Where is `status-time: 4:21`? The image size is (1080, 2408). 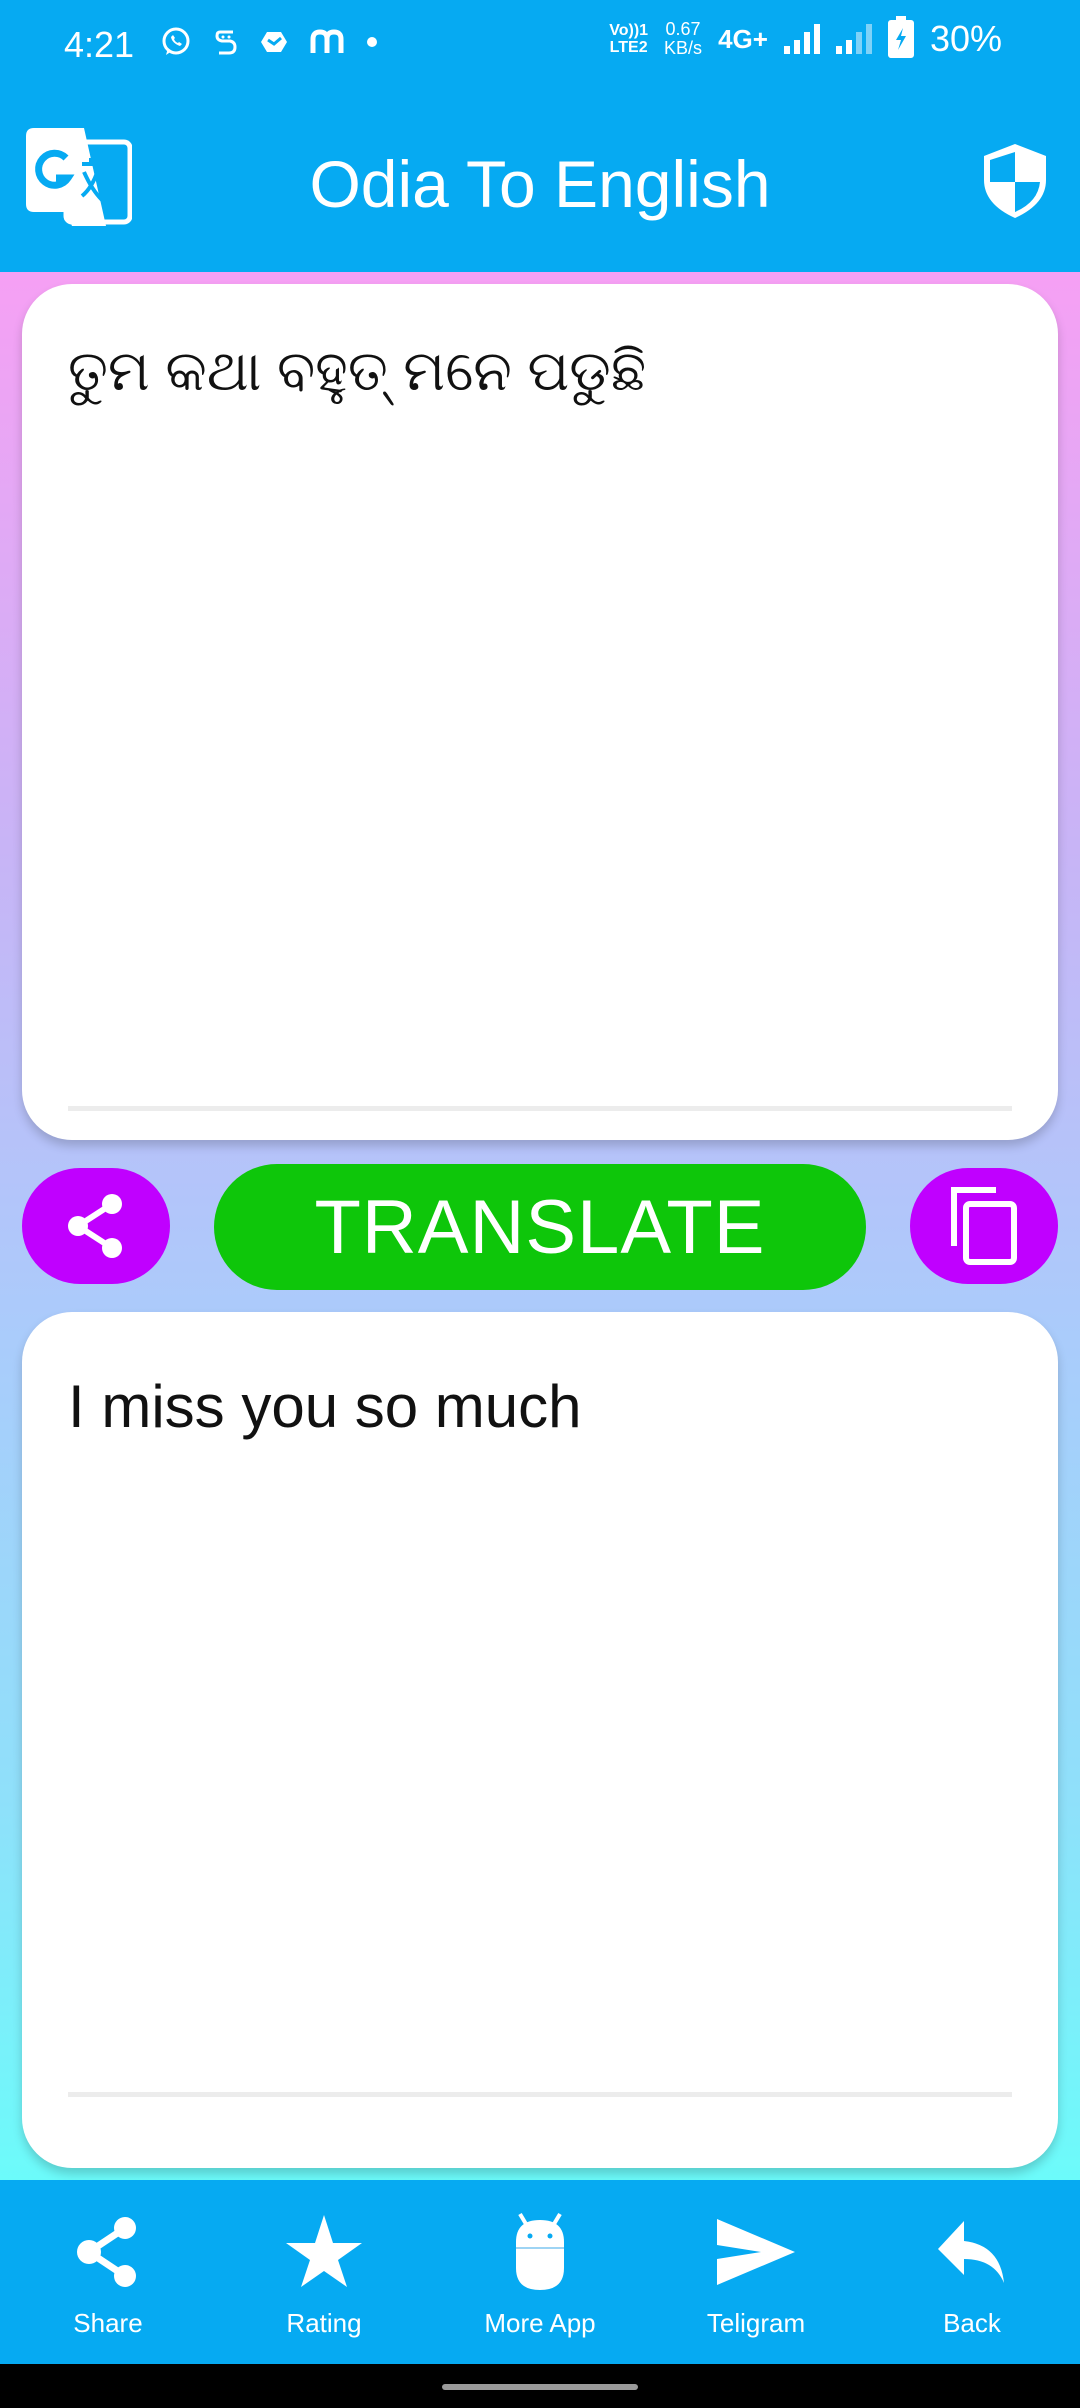
status-time: 4:21 is located at coordinates (99, 44).